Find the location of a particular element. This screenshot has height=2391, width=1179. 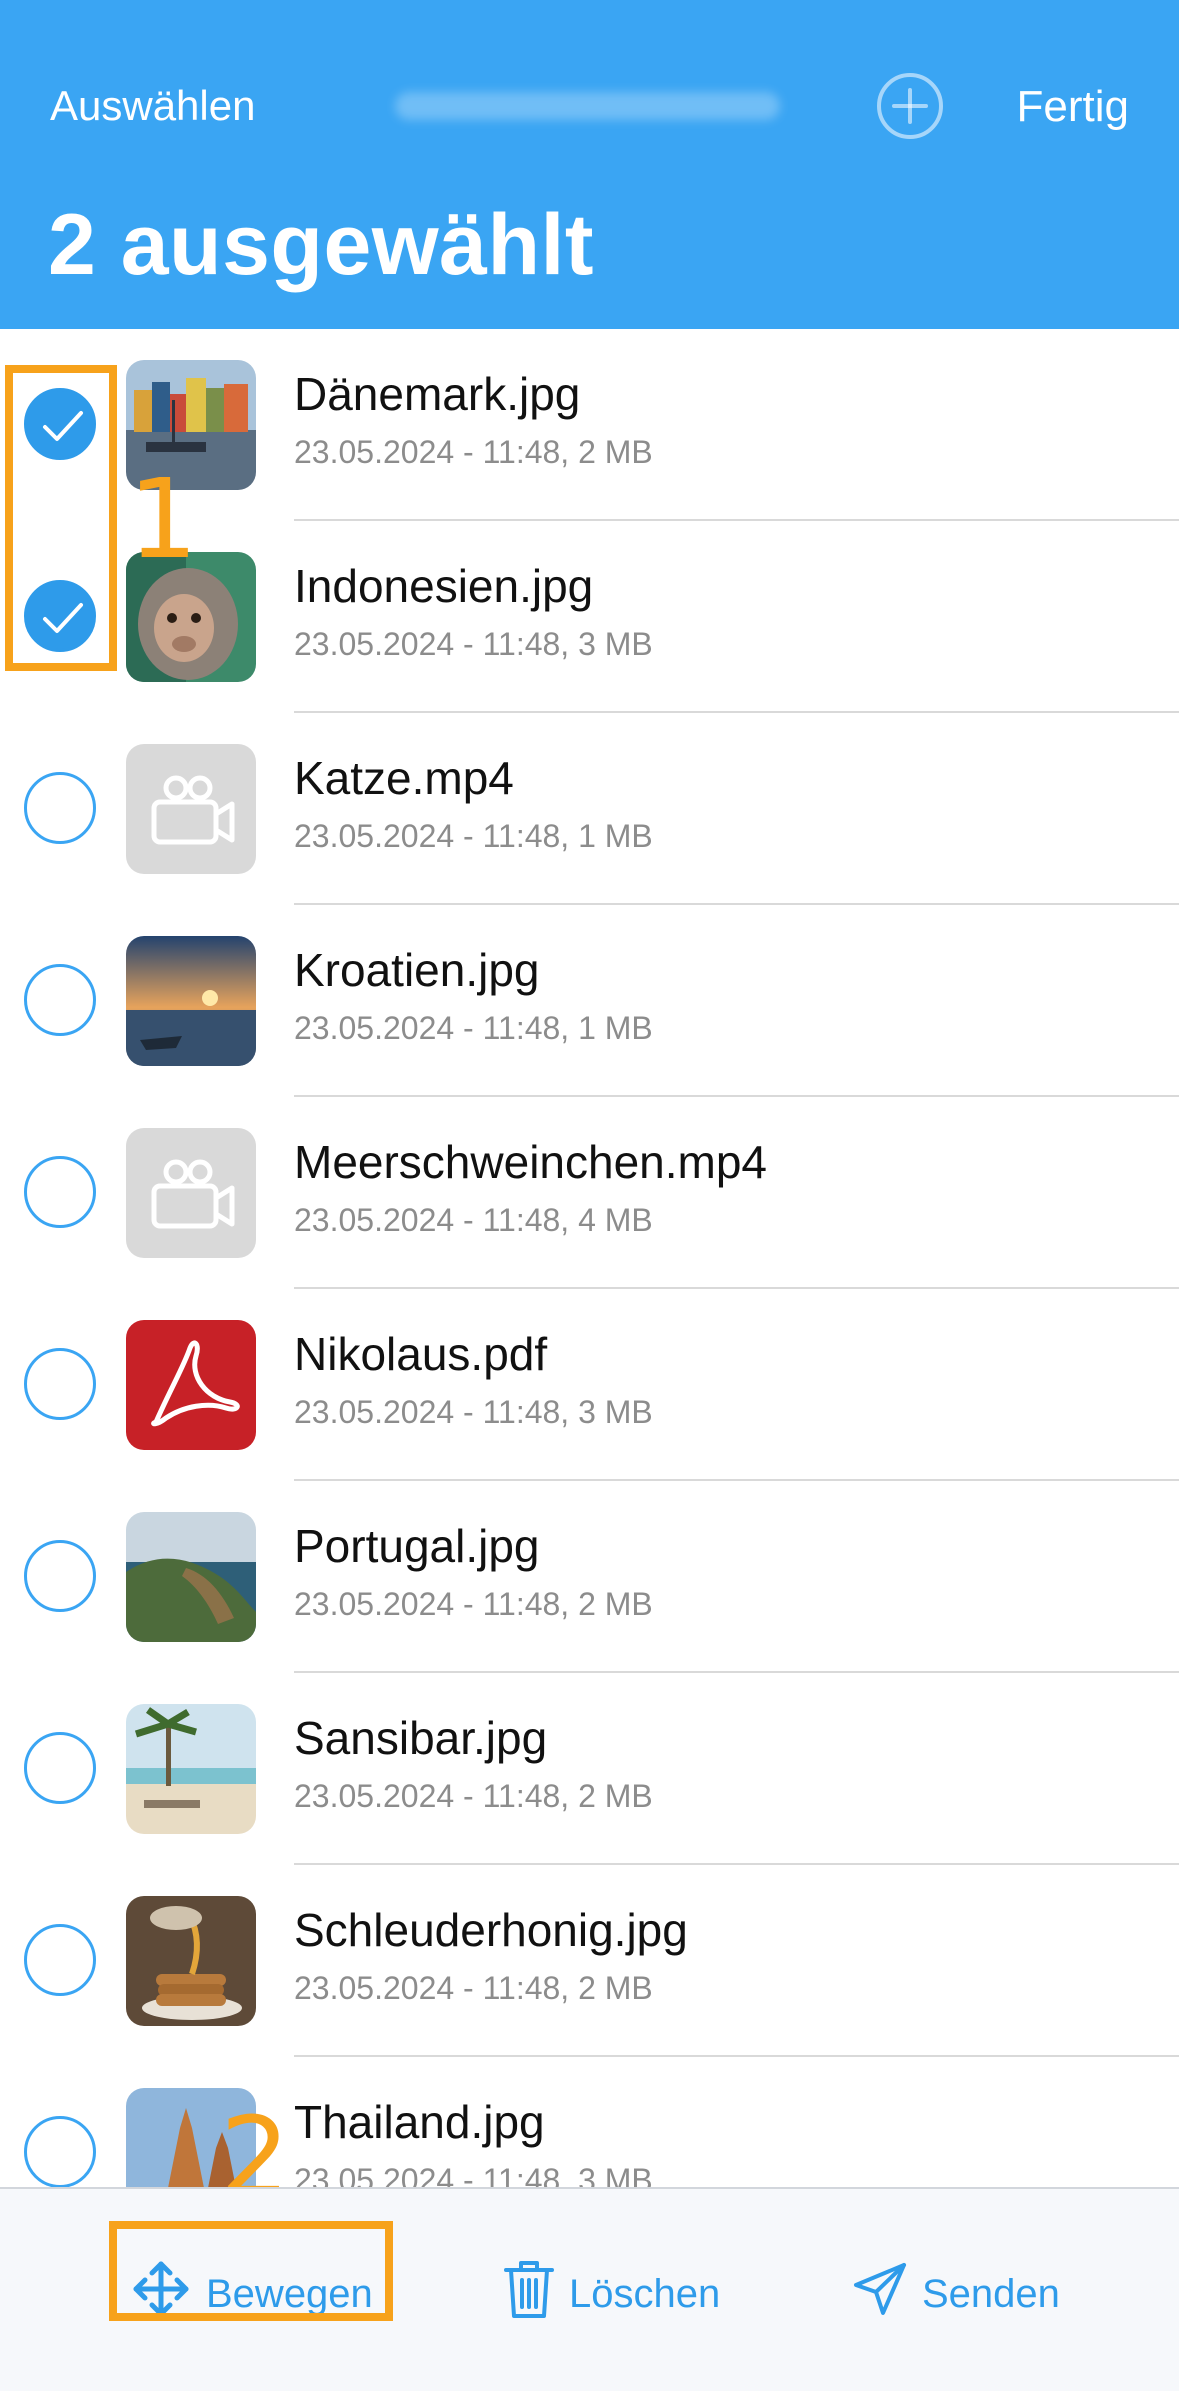

pdf-icon is located at coordinates (191, 1385).